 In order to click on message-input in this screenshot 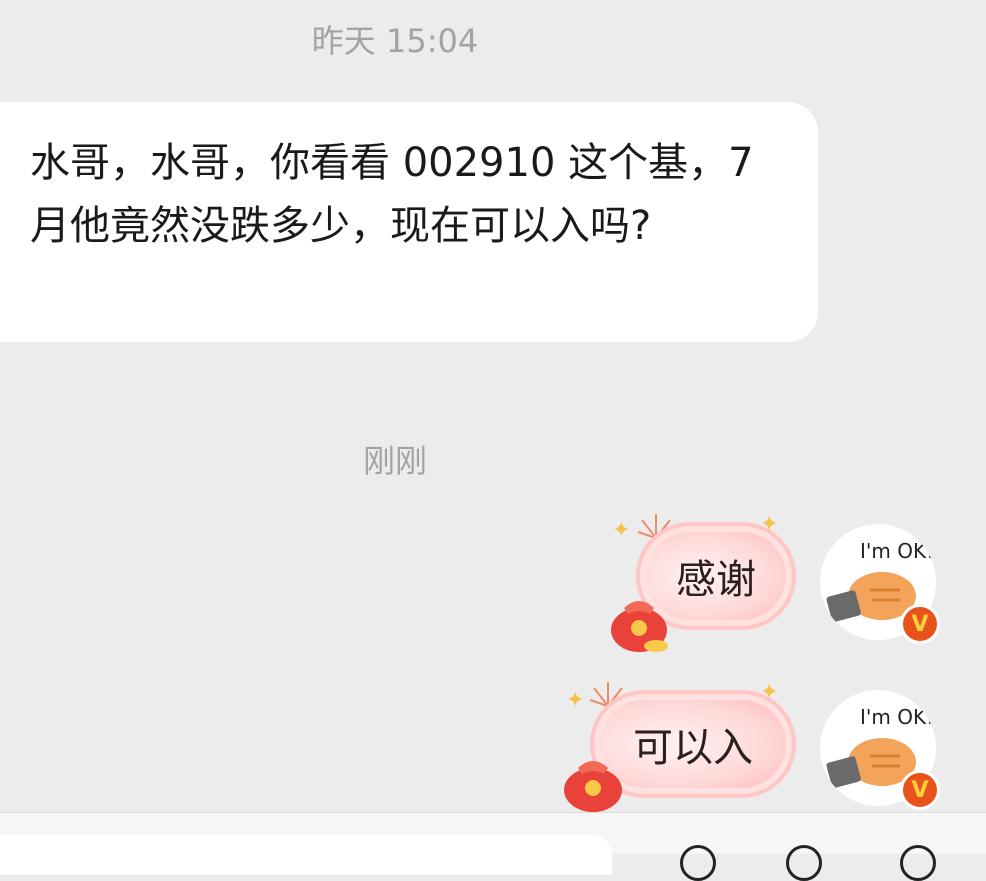, I will do `click(306, 855)`.